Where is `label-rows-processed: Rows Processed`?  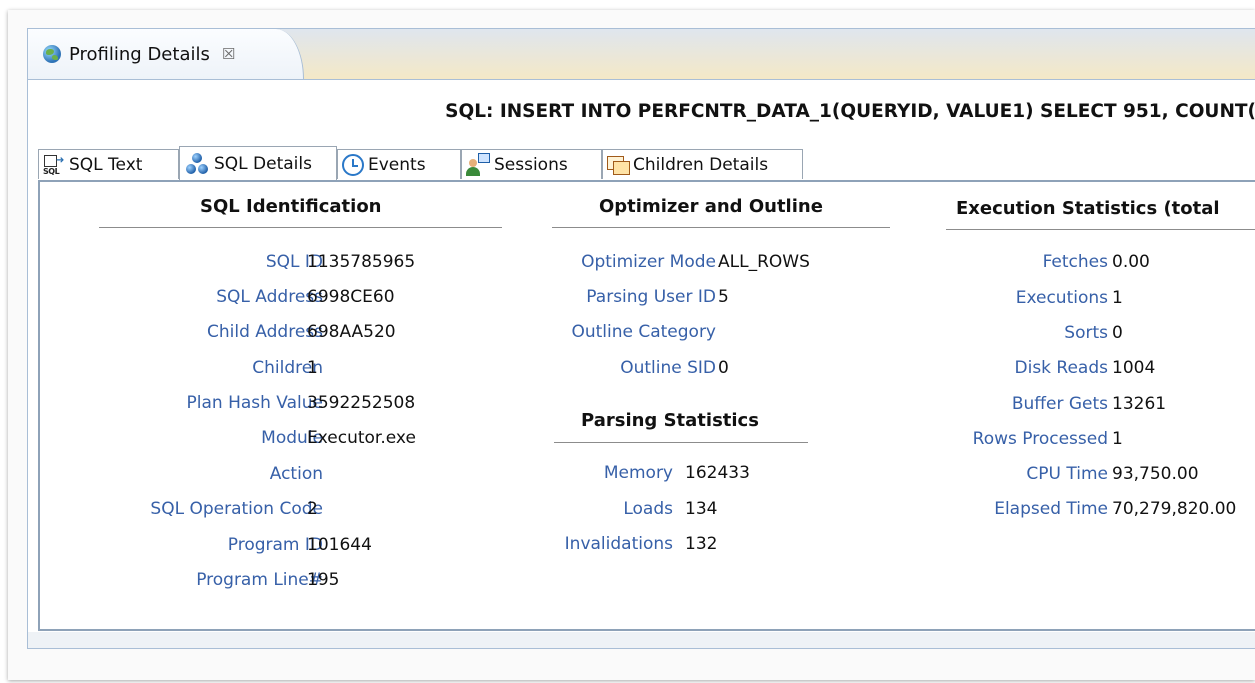 label-rows-processed: Rows Processed is located at coordinates (1040, 439).